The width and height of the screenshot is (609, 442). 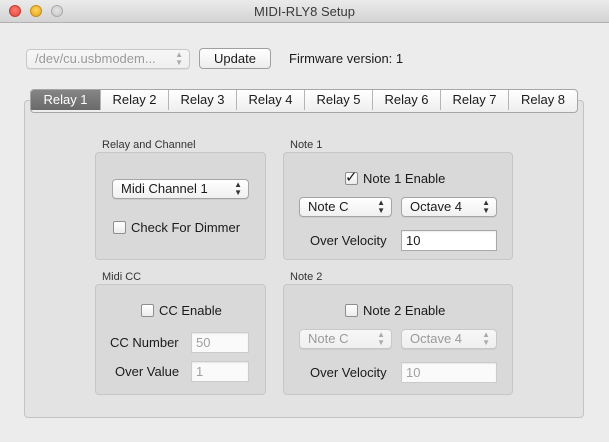 I want to click on note1-enable-label: Note 1 Enable, so click(x=404, y=178).